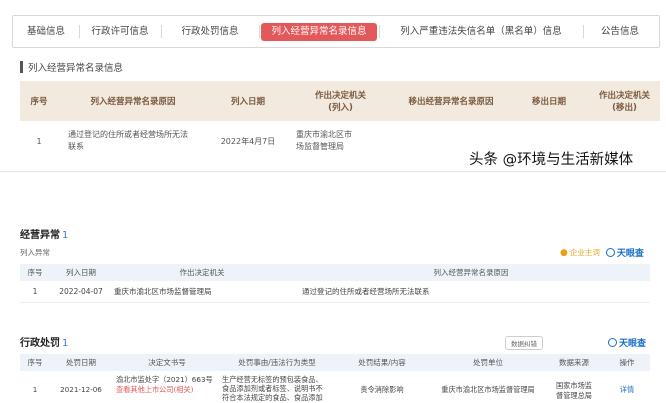  What do you see at coordinates (202, 272) in the screenshot?
I see `col-header-authority: 作出决定机关` at bounding box center [202, 272].